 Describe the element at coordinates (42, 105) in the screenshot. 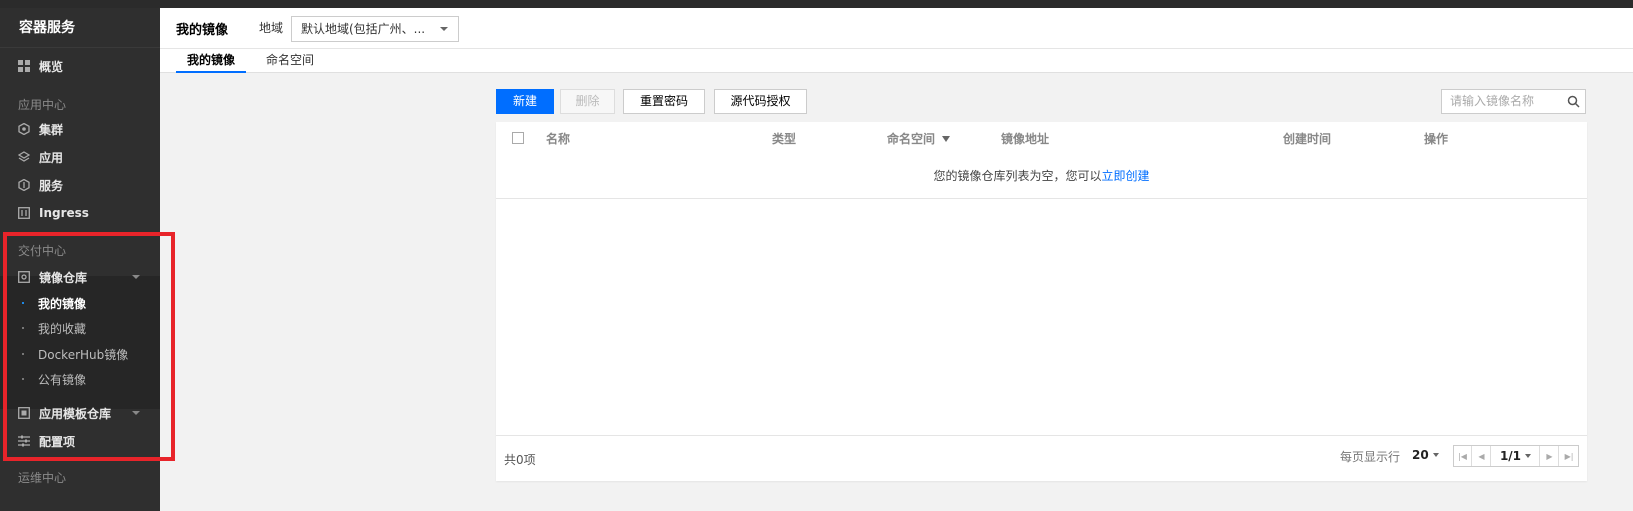

I see `section-app-center: 应用中心` at that location.